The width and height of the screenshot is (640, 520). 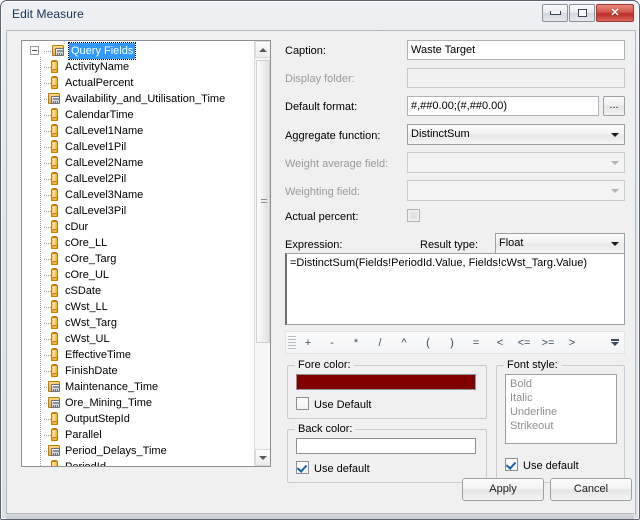 I want to click on close-icon: ✕, so click(x=615, y=12).